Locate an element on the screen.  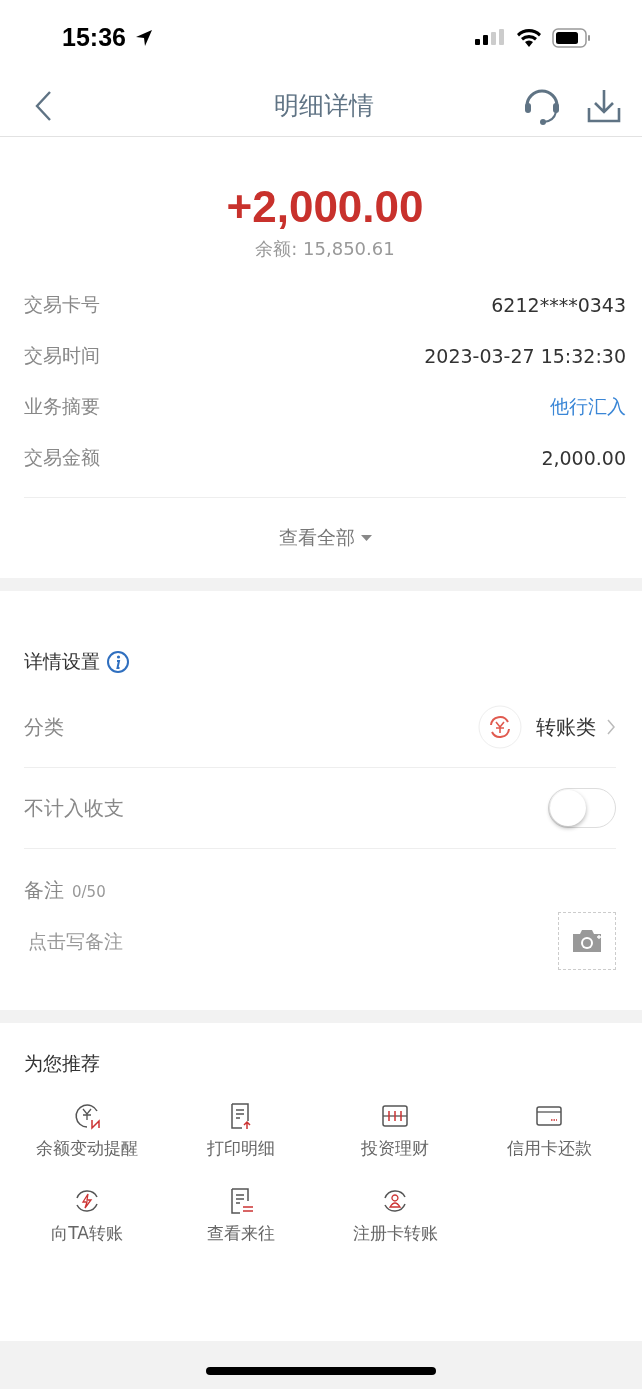
shortcut-item: 信用卡还款 is located at coordinates (549, 1130).